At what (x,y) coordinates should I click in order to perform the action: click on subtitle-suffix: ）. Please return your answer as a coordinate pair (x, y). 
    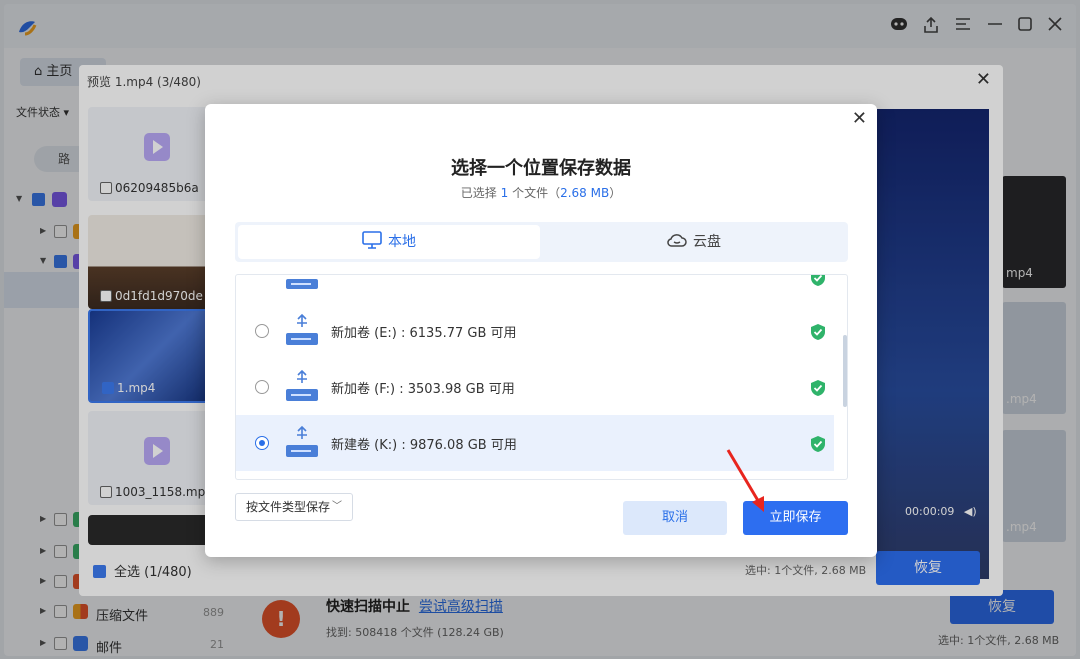
    Looking at the image, I should click on (615, 193).